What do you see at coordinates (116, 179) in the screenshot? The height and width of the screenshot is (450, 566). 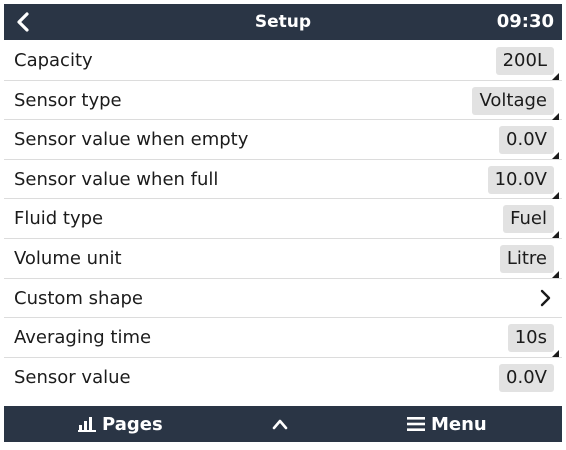 I see `setting-label: Sensor value when full` at bounding box center [116, 179].